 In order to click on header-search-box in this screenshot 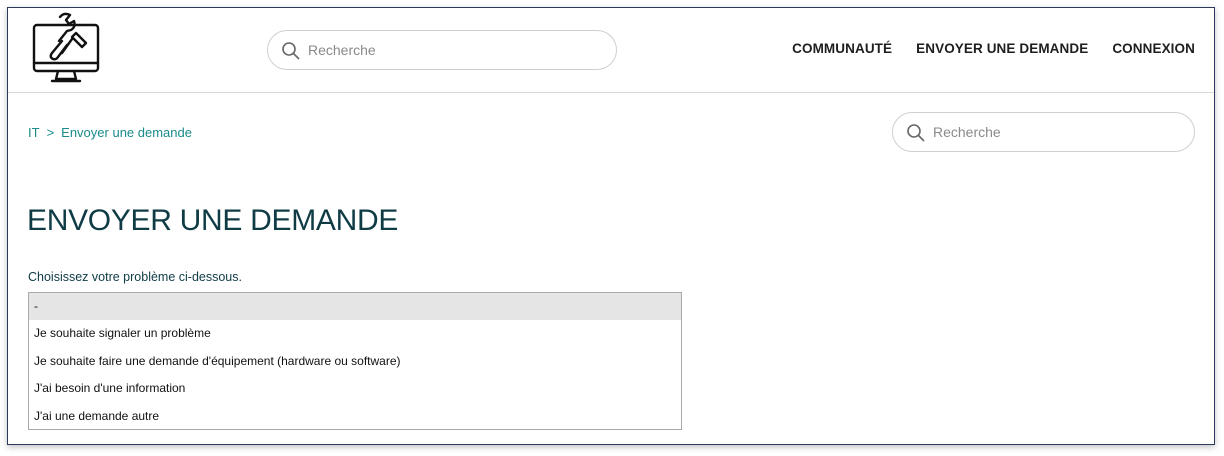, I will do `click(442, 50)`.